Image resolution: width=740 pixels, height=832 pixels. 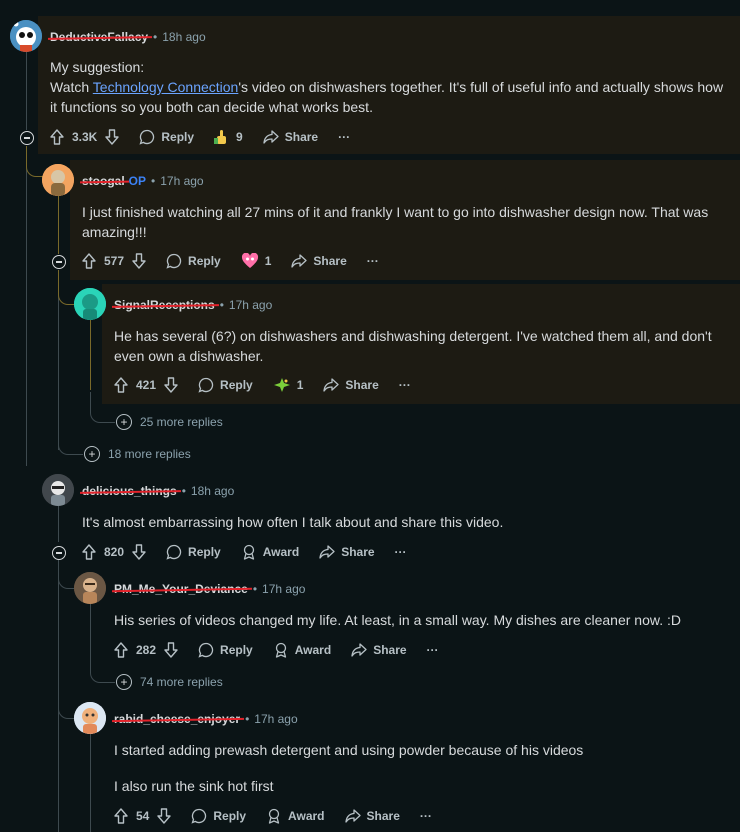 I want to click on more-replies-button: + 74 more replies, so click(x=169, y=682).